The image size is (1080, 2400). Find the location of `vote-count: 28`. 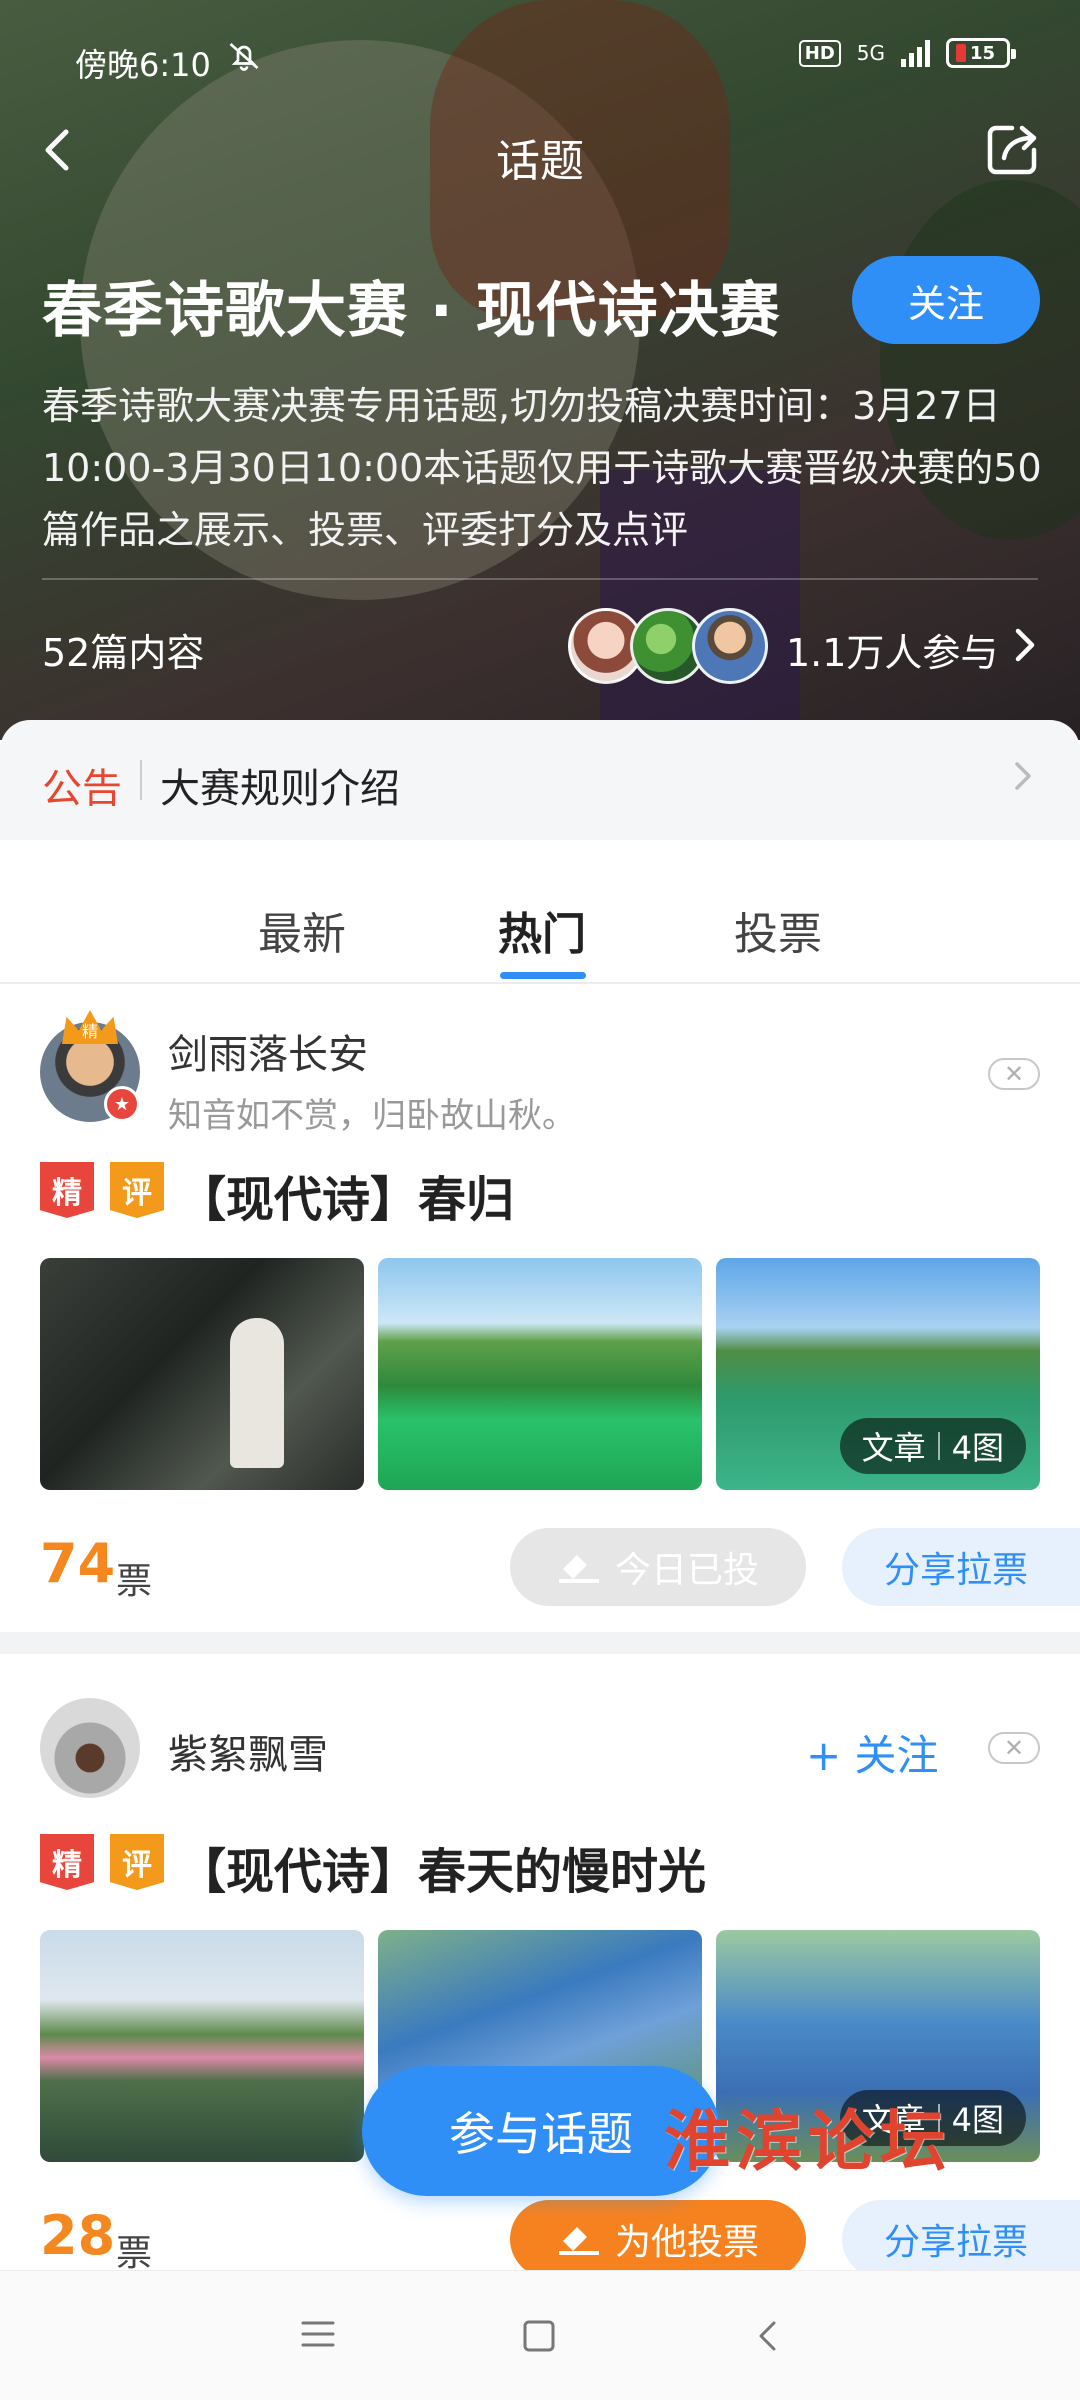

vote-count: 28 is located at coordinates (78, 2235).